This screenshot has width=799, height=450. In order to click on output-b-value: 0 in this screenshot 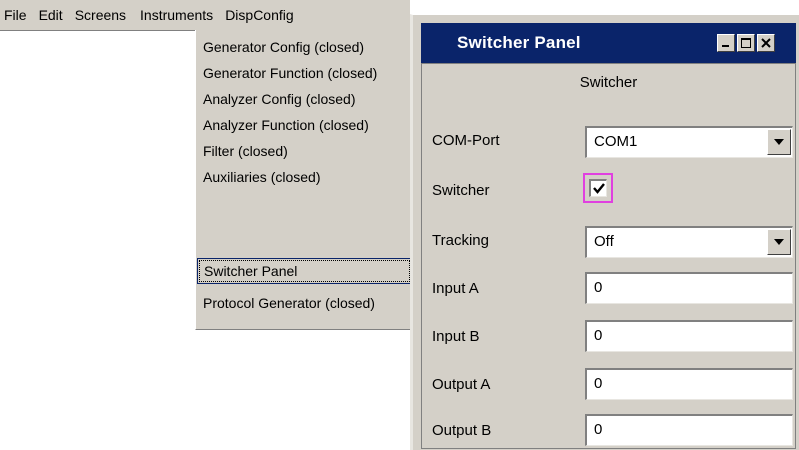, I will do `click(598, 429)`.